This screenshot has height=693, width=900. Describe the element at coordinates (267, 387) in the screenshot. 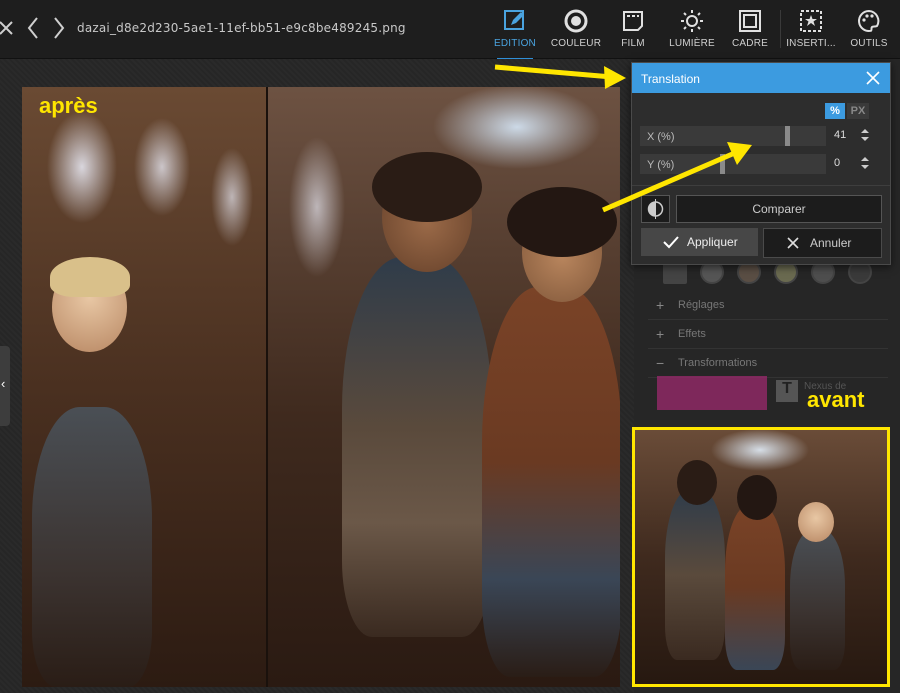

I see `mirror-seam` at that location.